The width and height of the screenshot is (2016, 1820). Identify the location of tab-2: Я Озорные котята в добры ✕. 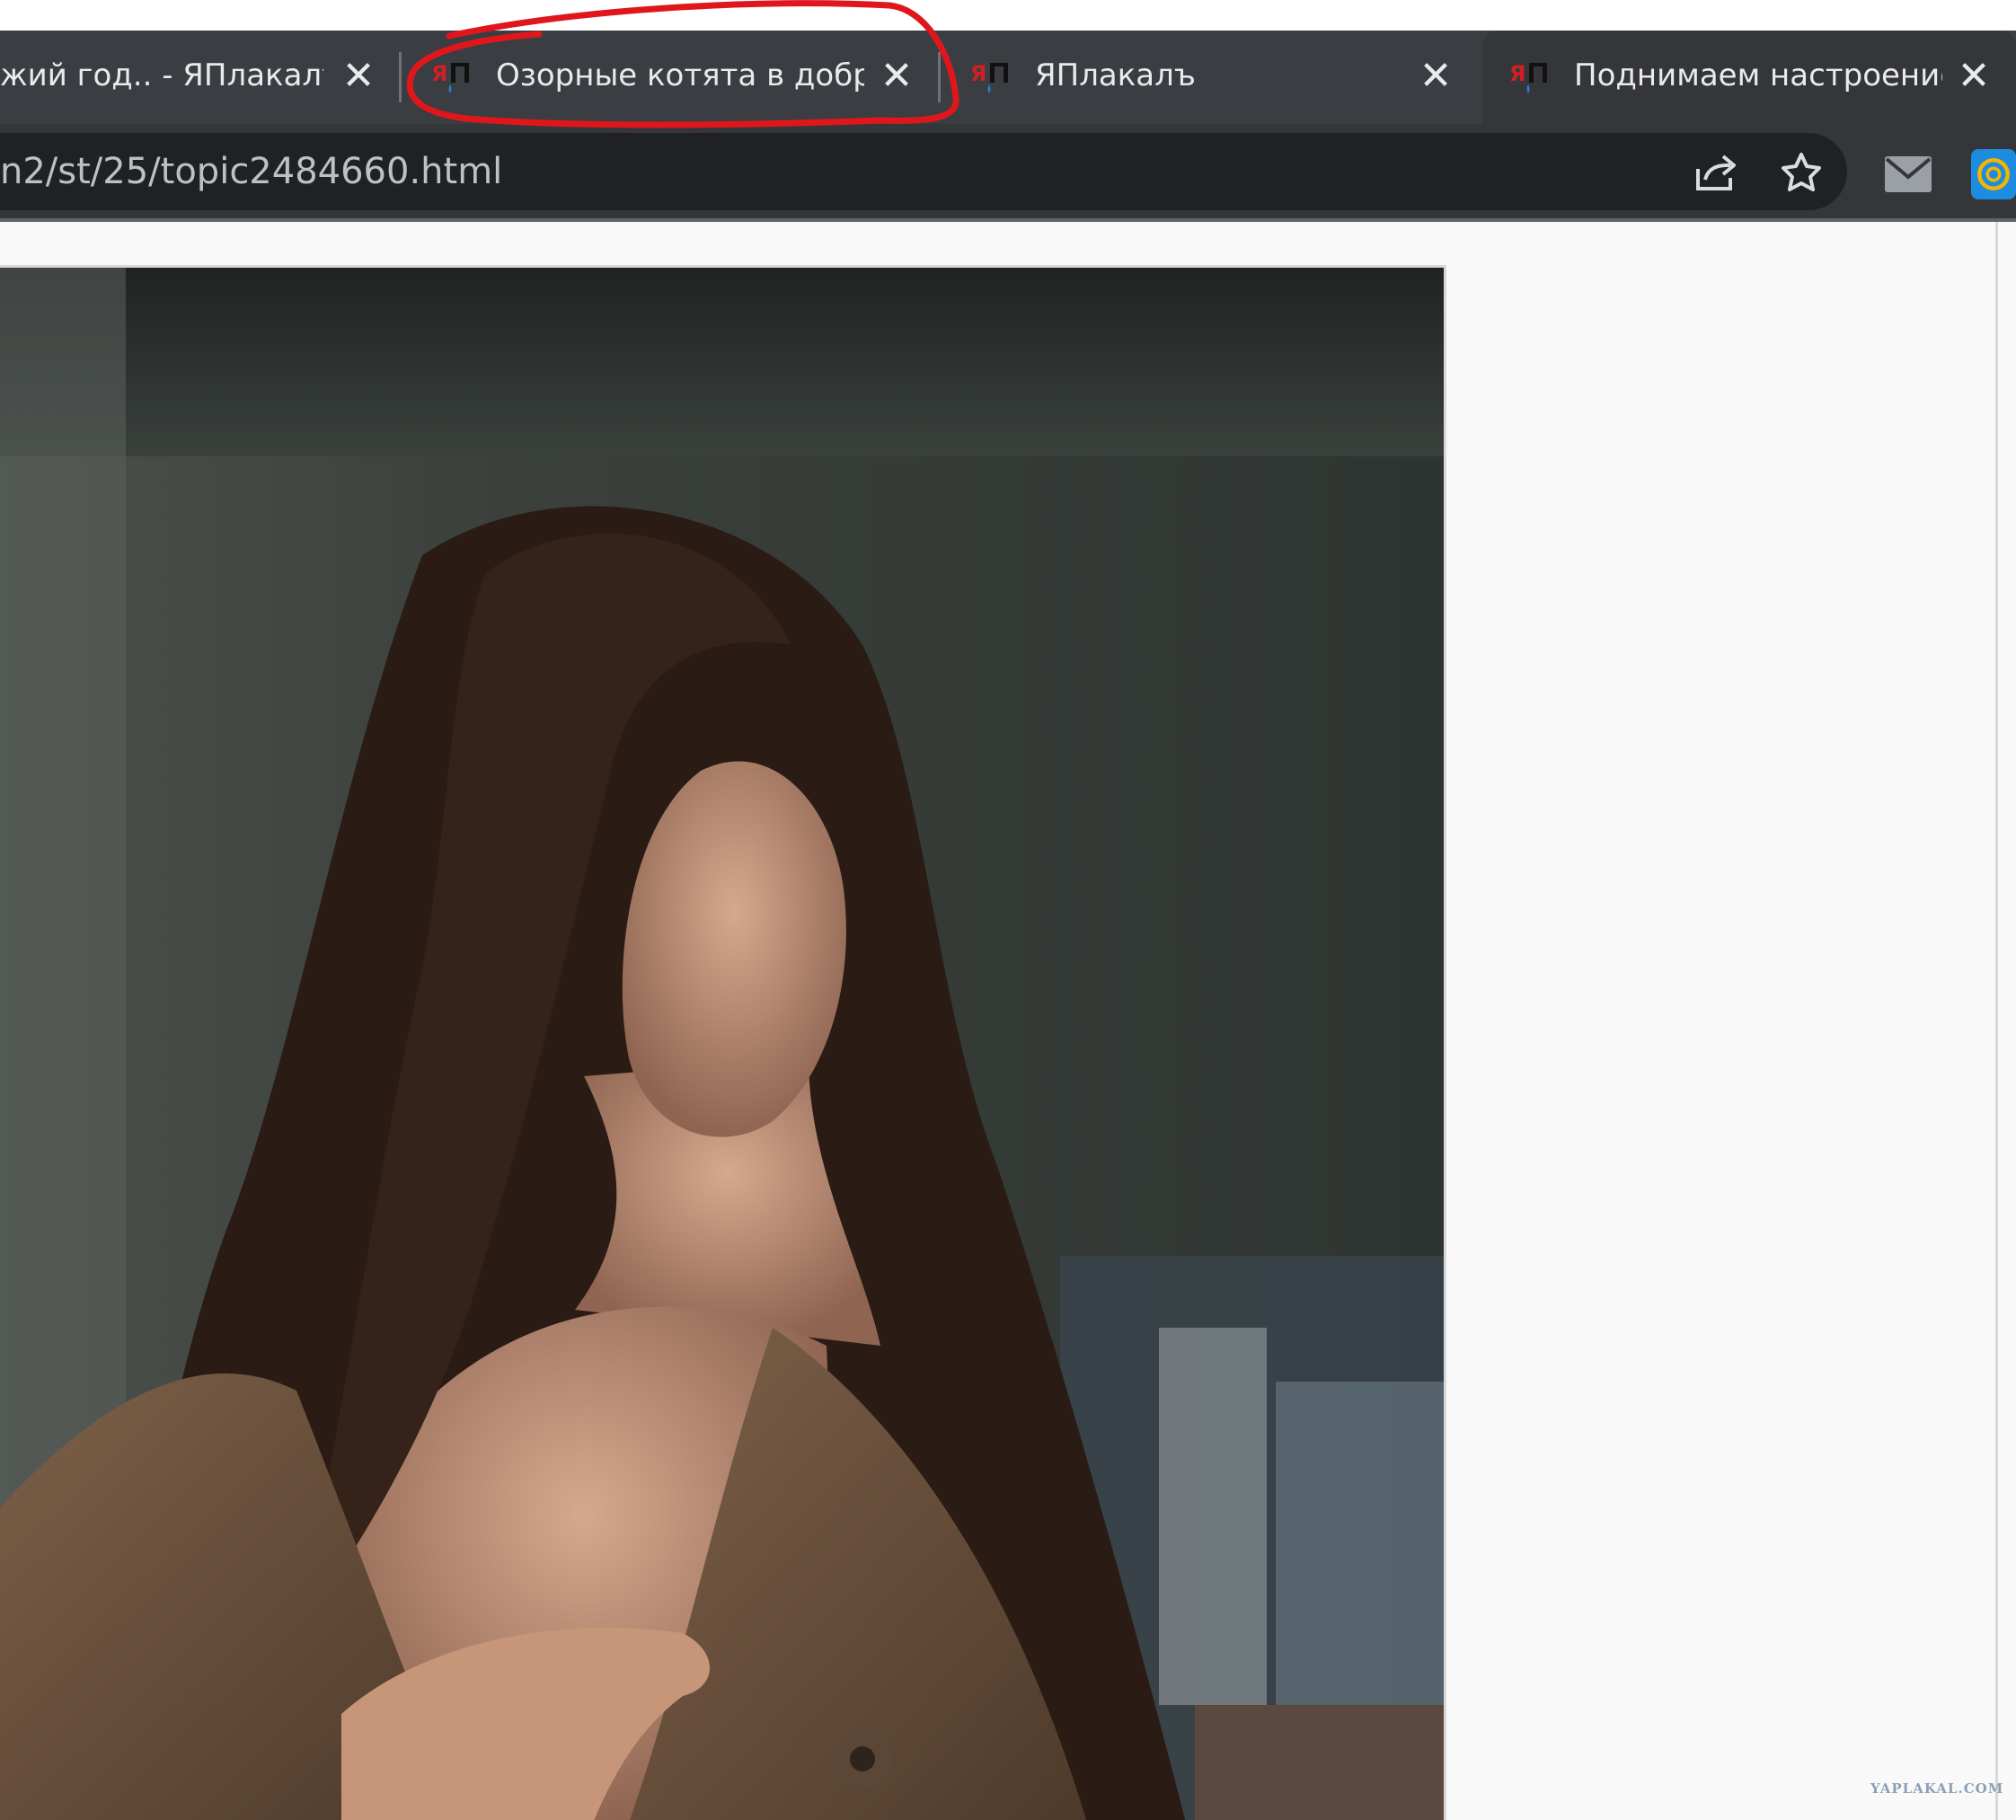
(674, 77).